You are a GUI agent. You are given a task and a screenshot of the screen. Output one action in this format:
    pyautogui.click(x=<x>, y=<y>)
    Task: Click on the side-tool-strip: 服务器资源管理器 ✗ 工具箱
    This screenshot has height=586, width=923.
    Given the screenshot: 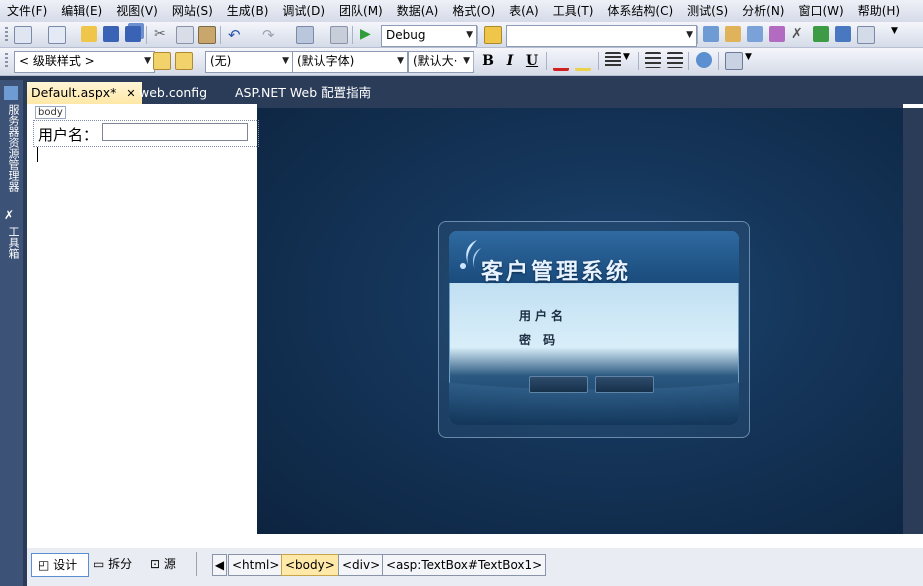 What is the action you would take?
    pyautogui.click(x=11, y=333)
    